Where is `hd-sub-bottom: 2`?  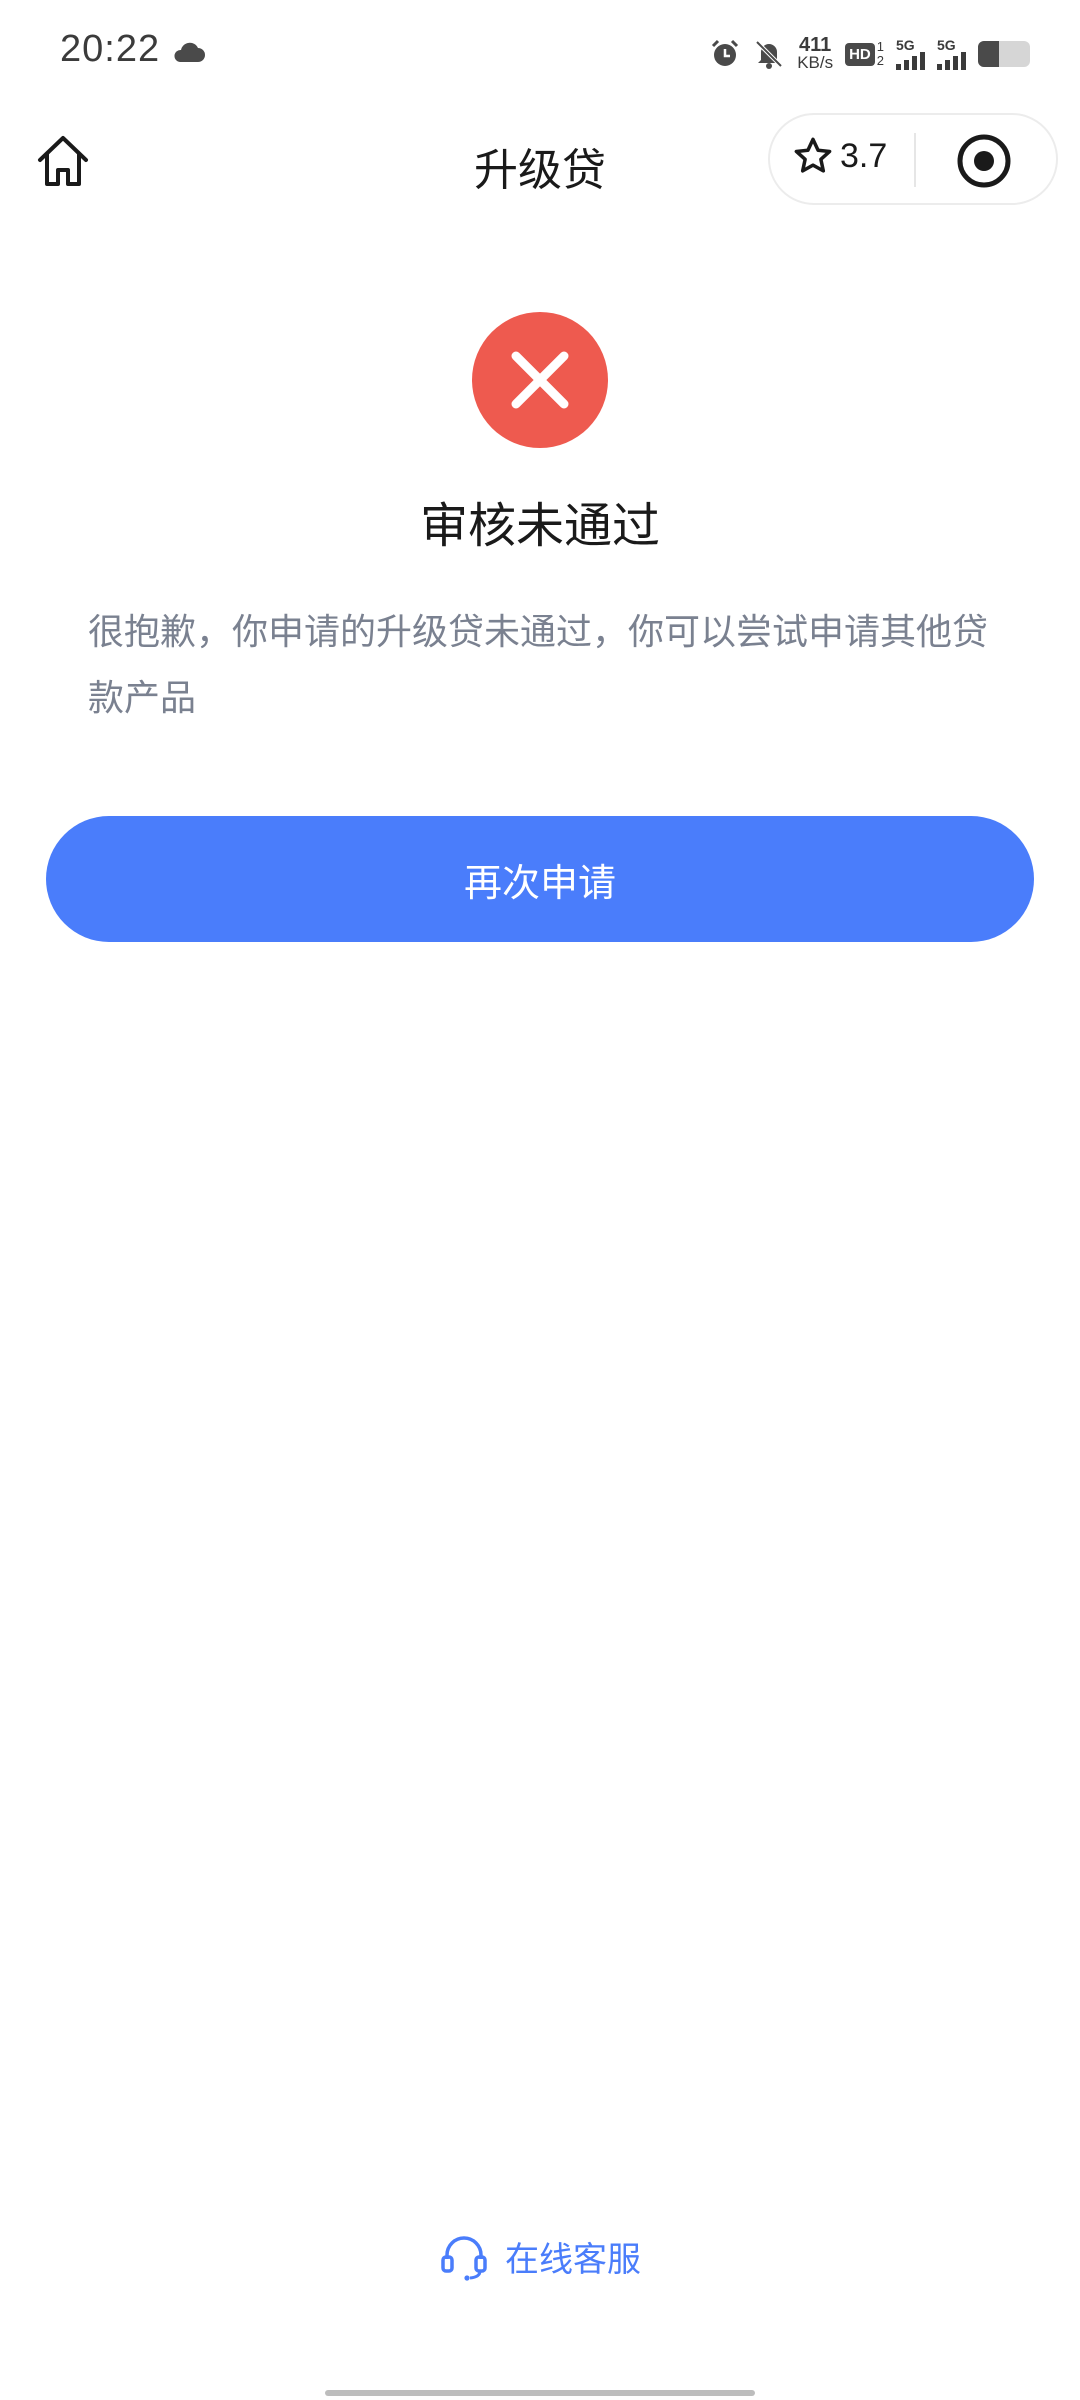 hd-sub-bottom: 2 is located at coordinates (880, 60).